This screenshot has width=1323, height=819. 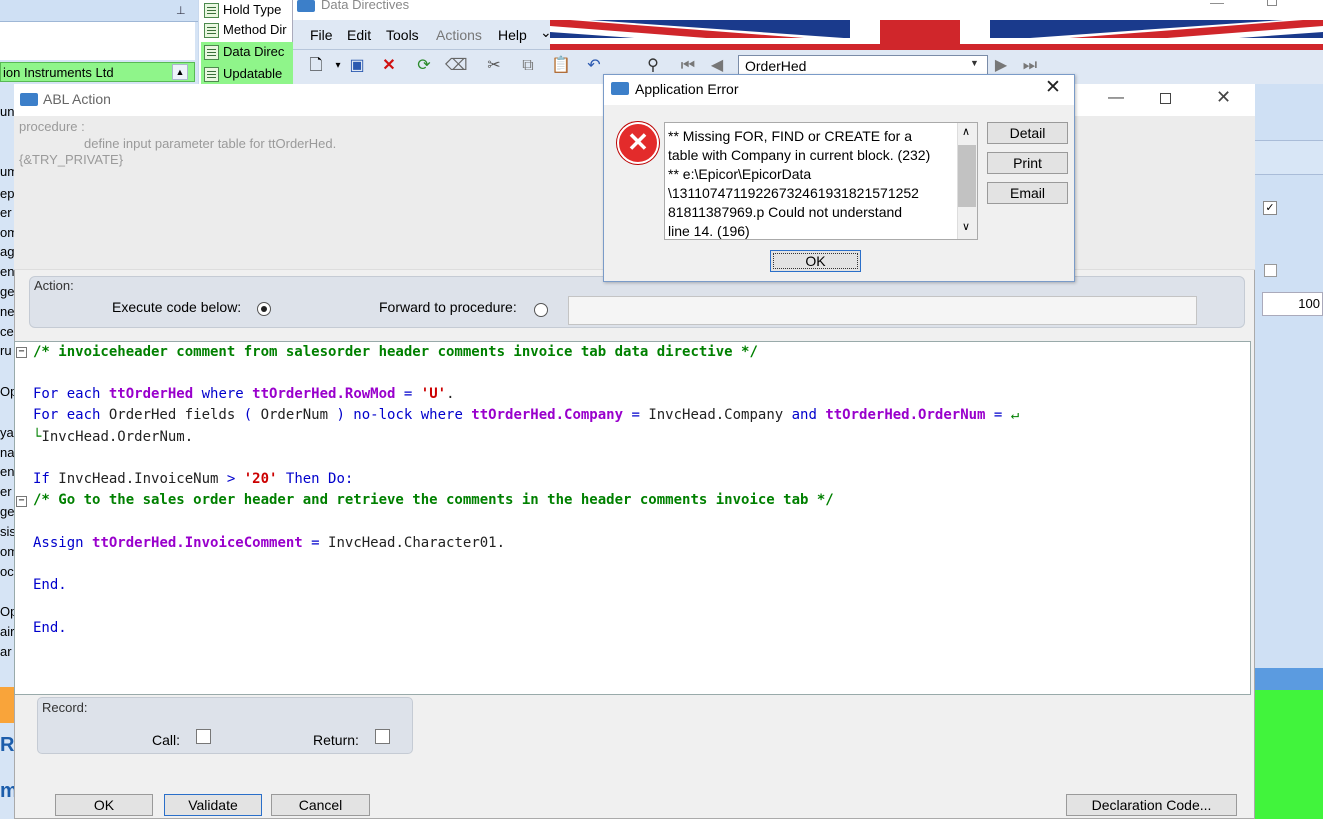 I want to click on forward-procedure-radio, so click(x=541, y=310).